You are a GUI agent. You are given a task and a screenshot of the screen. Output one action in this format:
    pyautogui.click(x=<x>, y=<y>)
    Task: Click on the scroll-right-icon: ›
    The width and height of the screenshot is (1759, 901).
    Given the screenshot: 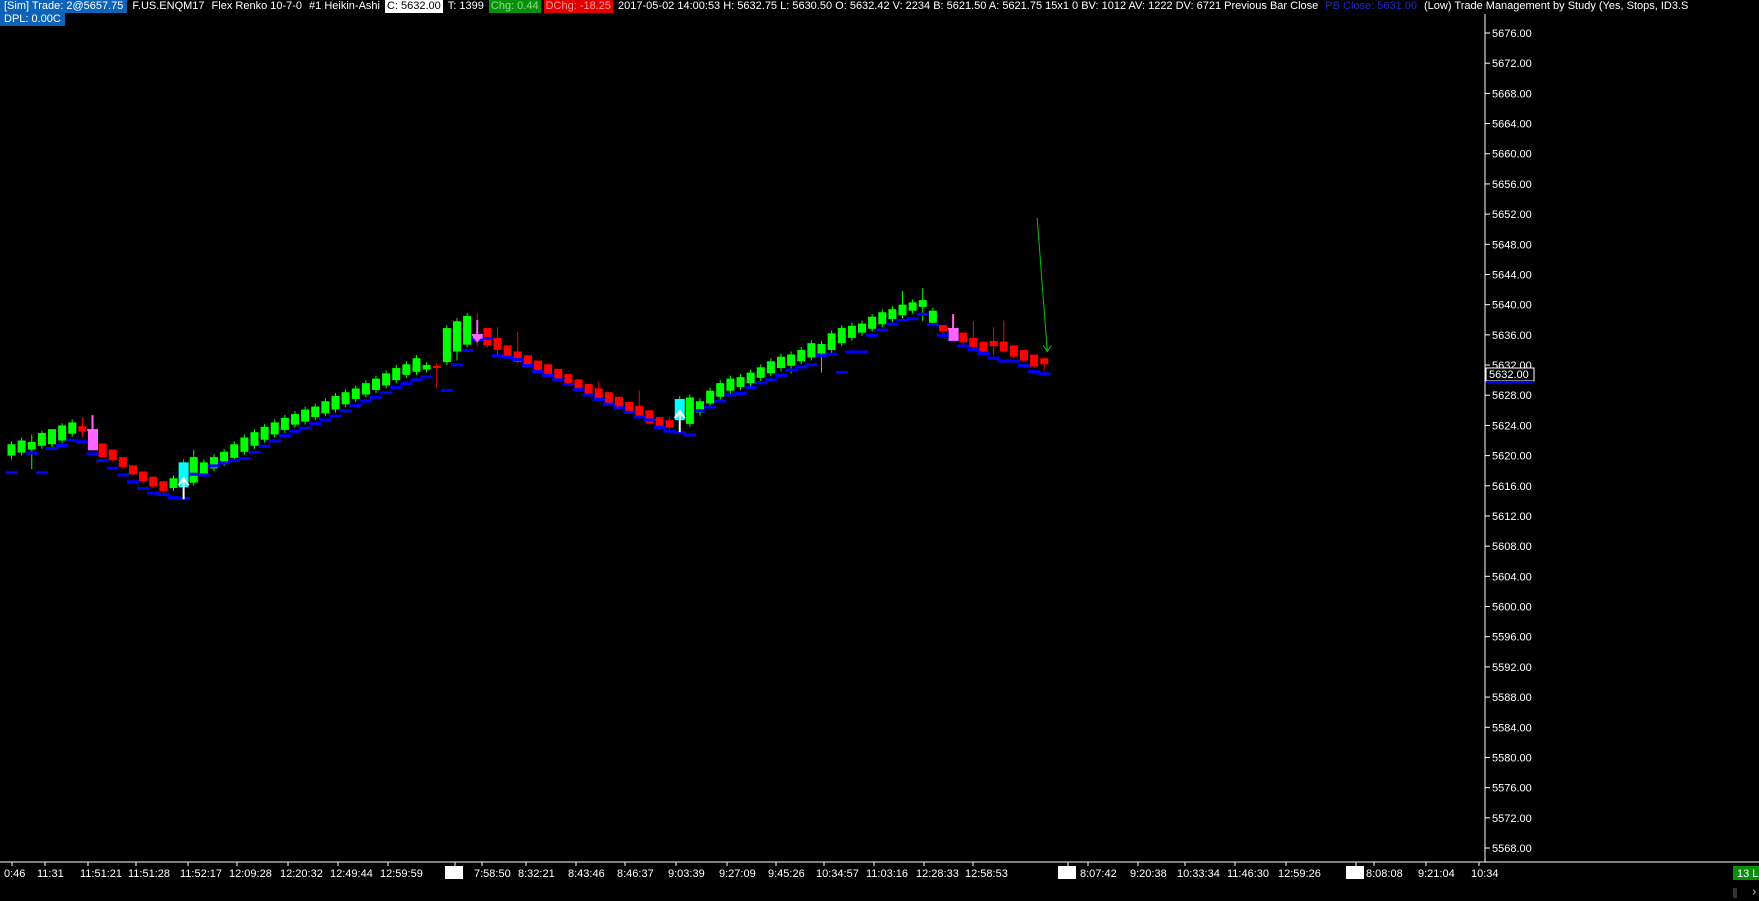 What is the action you would take?
    pyautogui.click(x=1754, y=892)
    